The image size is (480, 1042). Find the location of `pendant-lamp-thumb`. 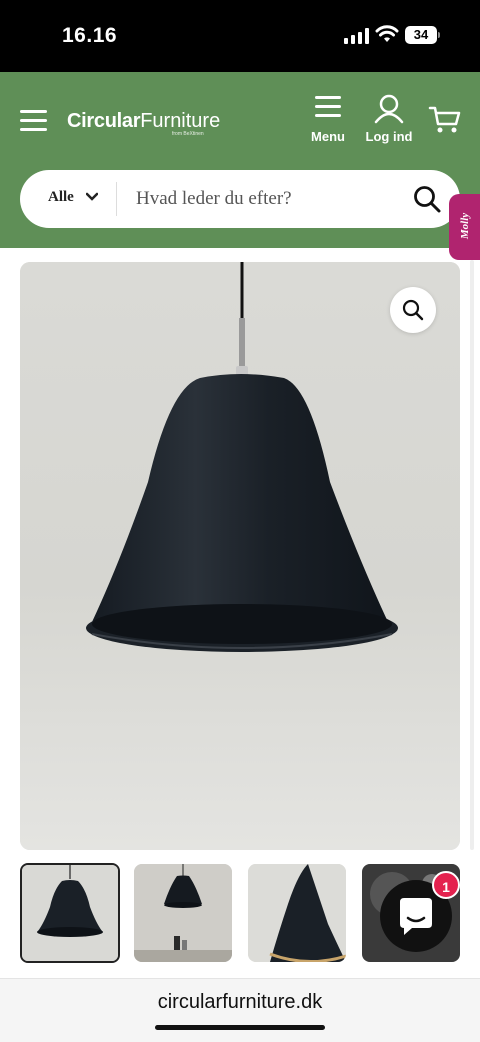

pendant-lamp-thumb is located at coordinates (70, 913).